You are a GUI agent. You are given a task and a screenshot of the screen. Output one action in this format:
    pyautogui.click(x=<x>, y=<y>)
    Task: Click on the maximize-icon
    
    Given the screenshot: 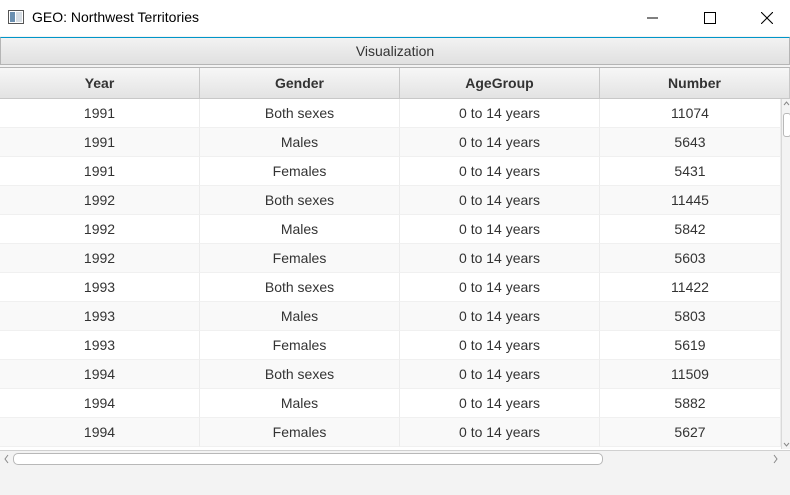 What is the action you would take?
    pyautogui.click(x=710, y=18)
    